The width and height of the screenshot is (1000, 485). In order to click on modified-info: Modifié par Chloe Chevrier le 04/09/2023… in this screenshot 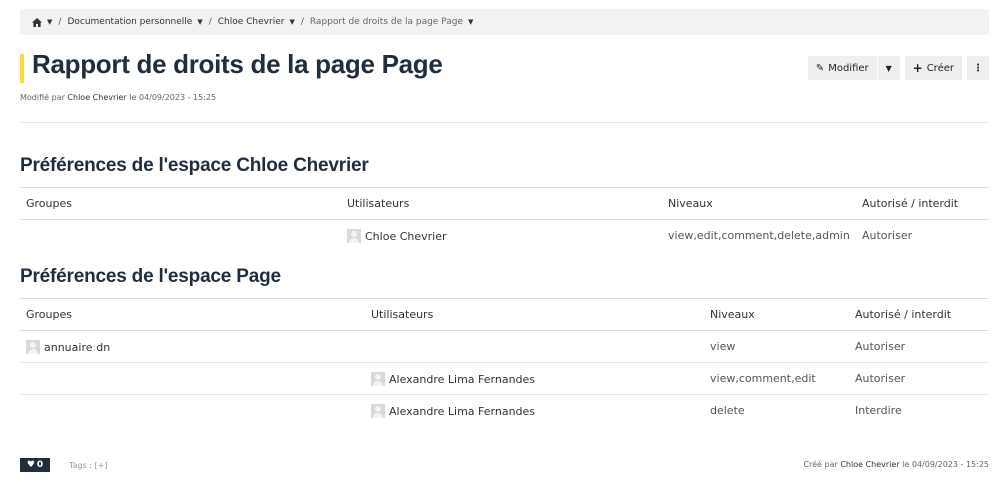, I will do `click(118, 97)`.